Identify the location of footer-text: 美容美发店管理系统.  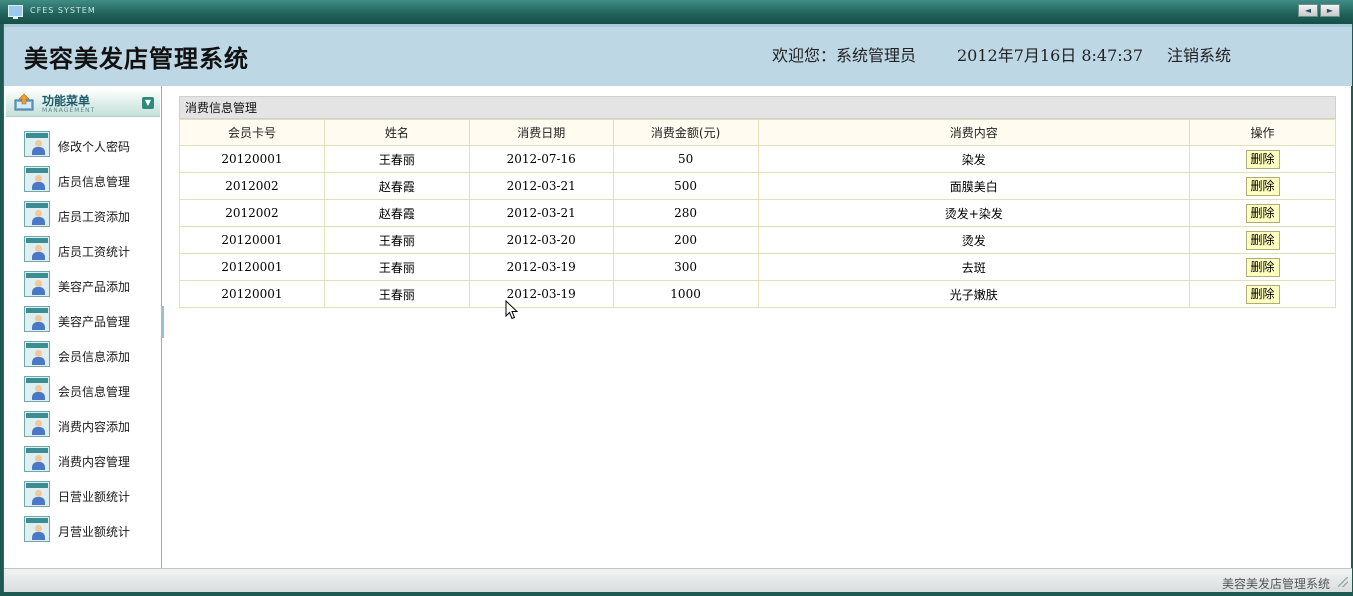
(1275, 584).